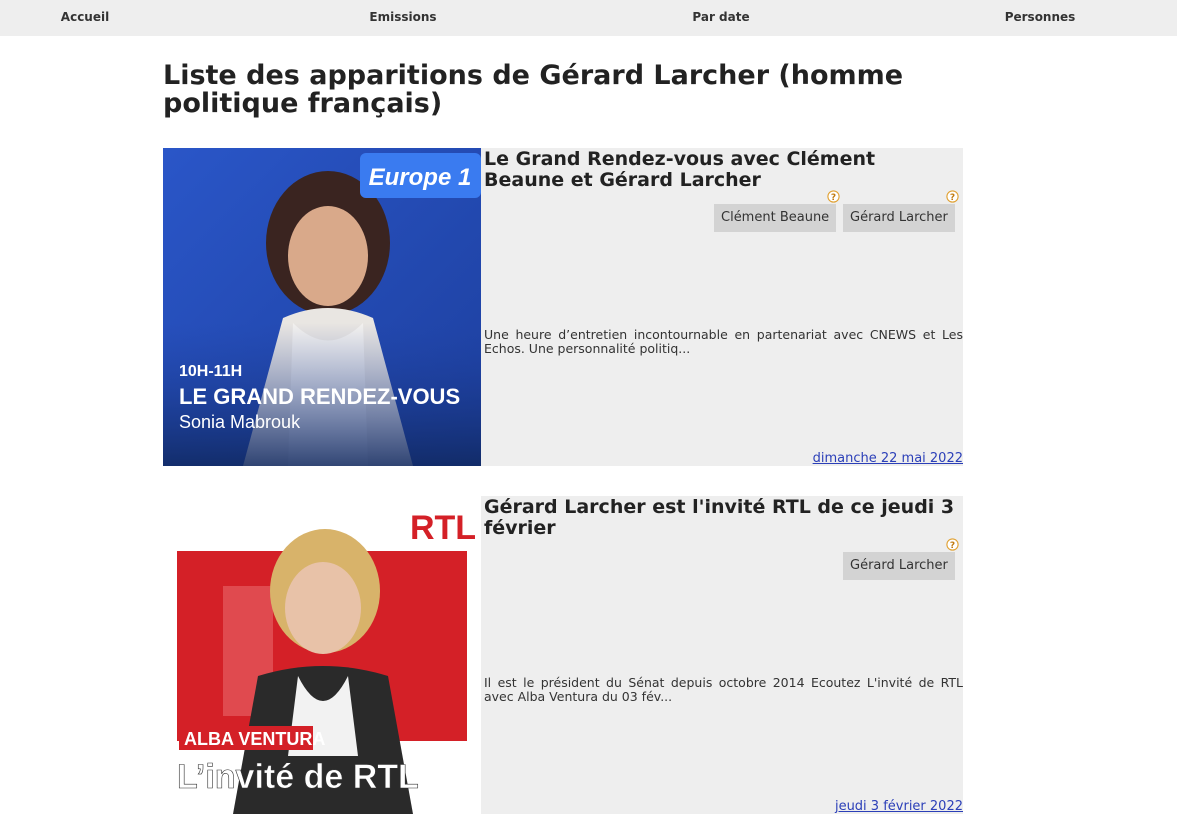  I want to click on person-chip-label: Clément Beaune, so click(775, 217).